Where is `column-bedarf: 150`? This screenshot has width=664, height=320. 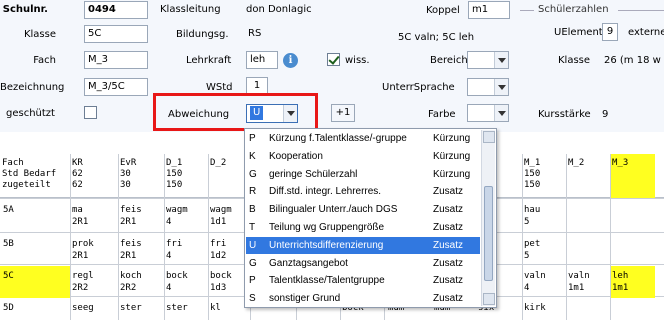 column-bedarf: 150 is located at coordinates (174, 174).